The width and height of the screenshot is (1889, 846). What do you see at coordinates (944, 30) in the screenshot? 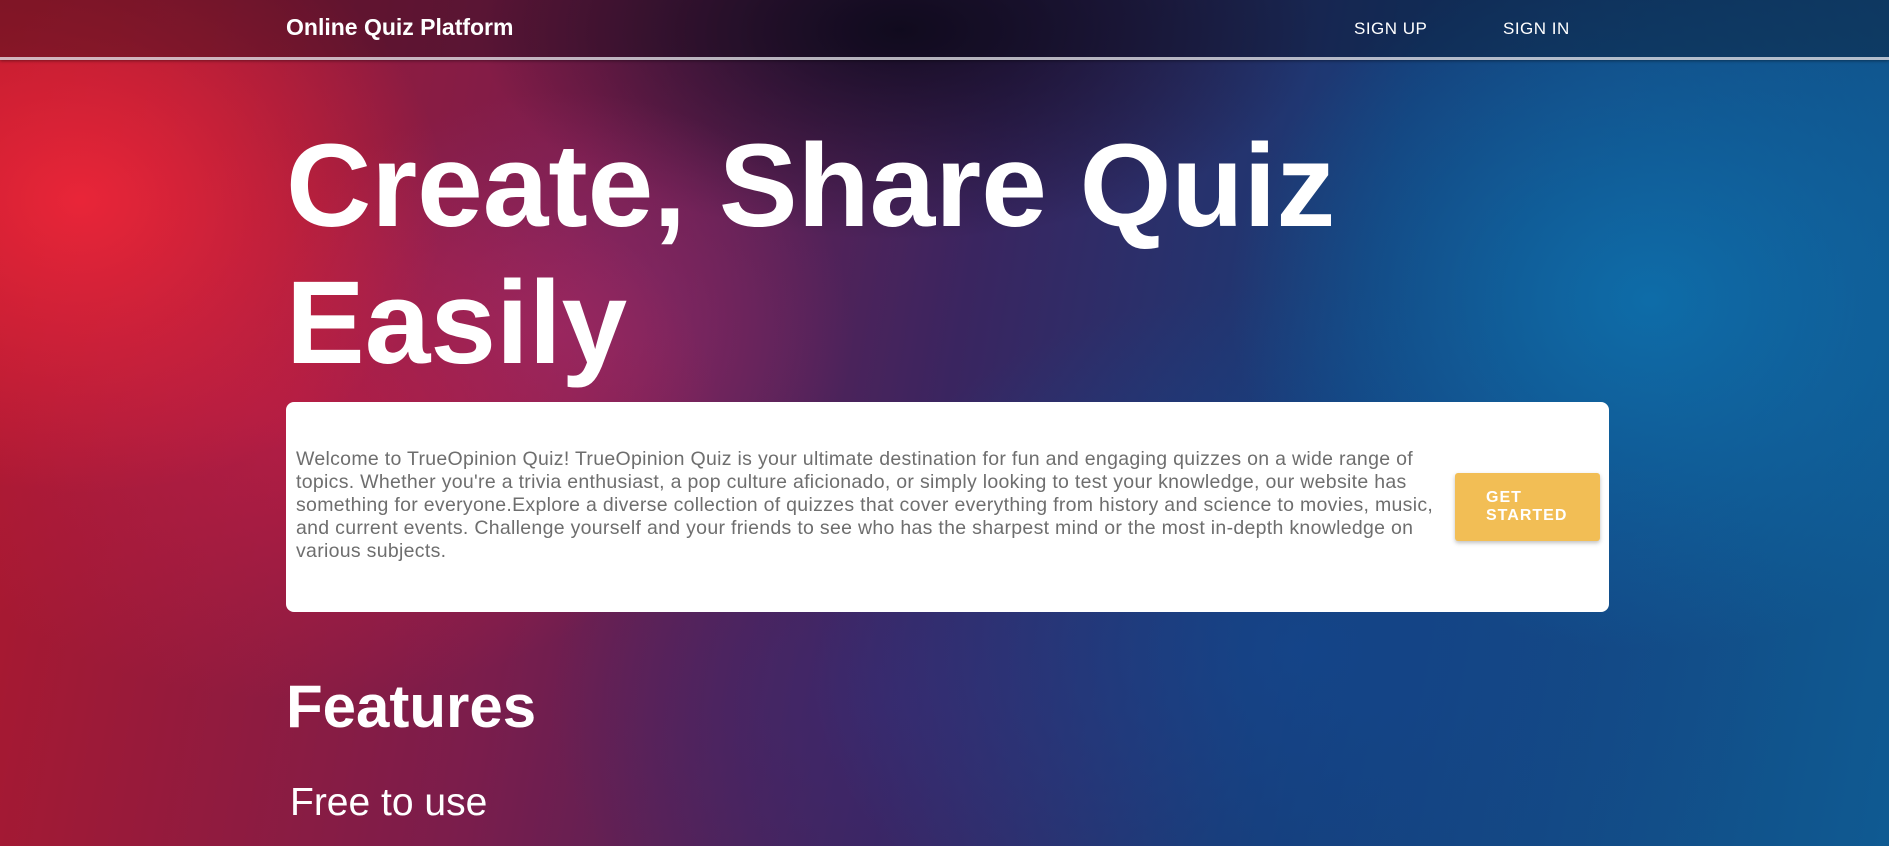
I see `top-navigation-bar: Online Quiz Platform SIGN UP SIGN IN` at bounding box center [944, 30].